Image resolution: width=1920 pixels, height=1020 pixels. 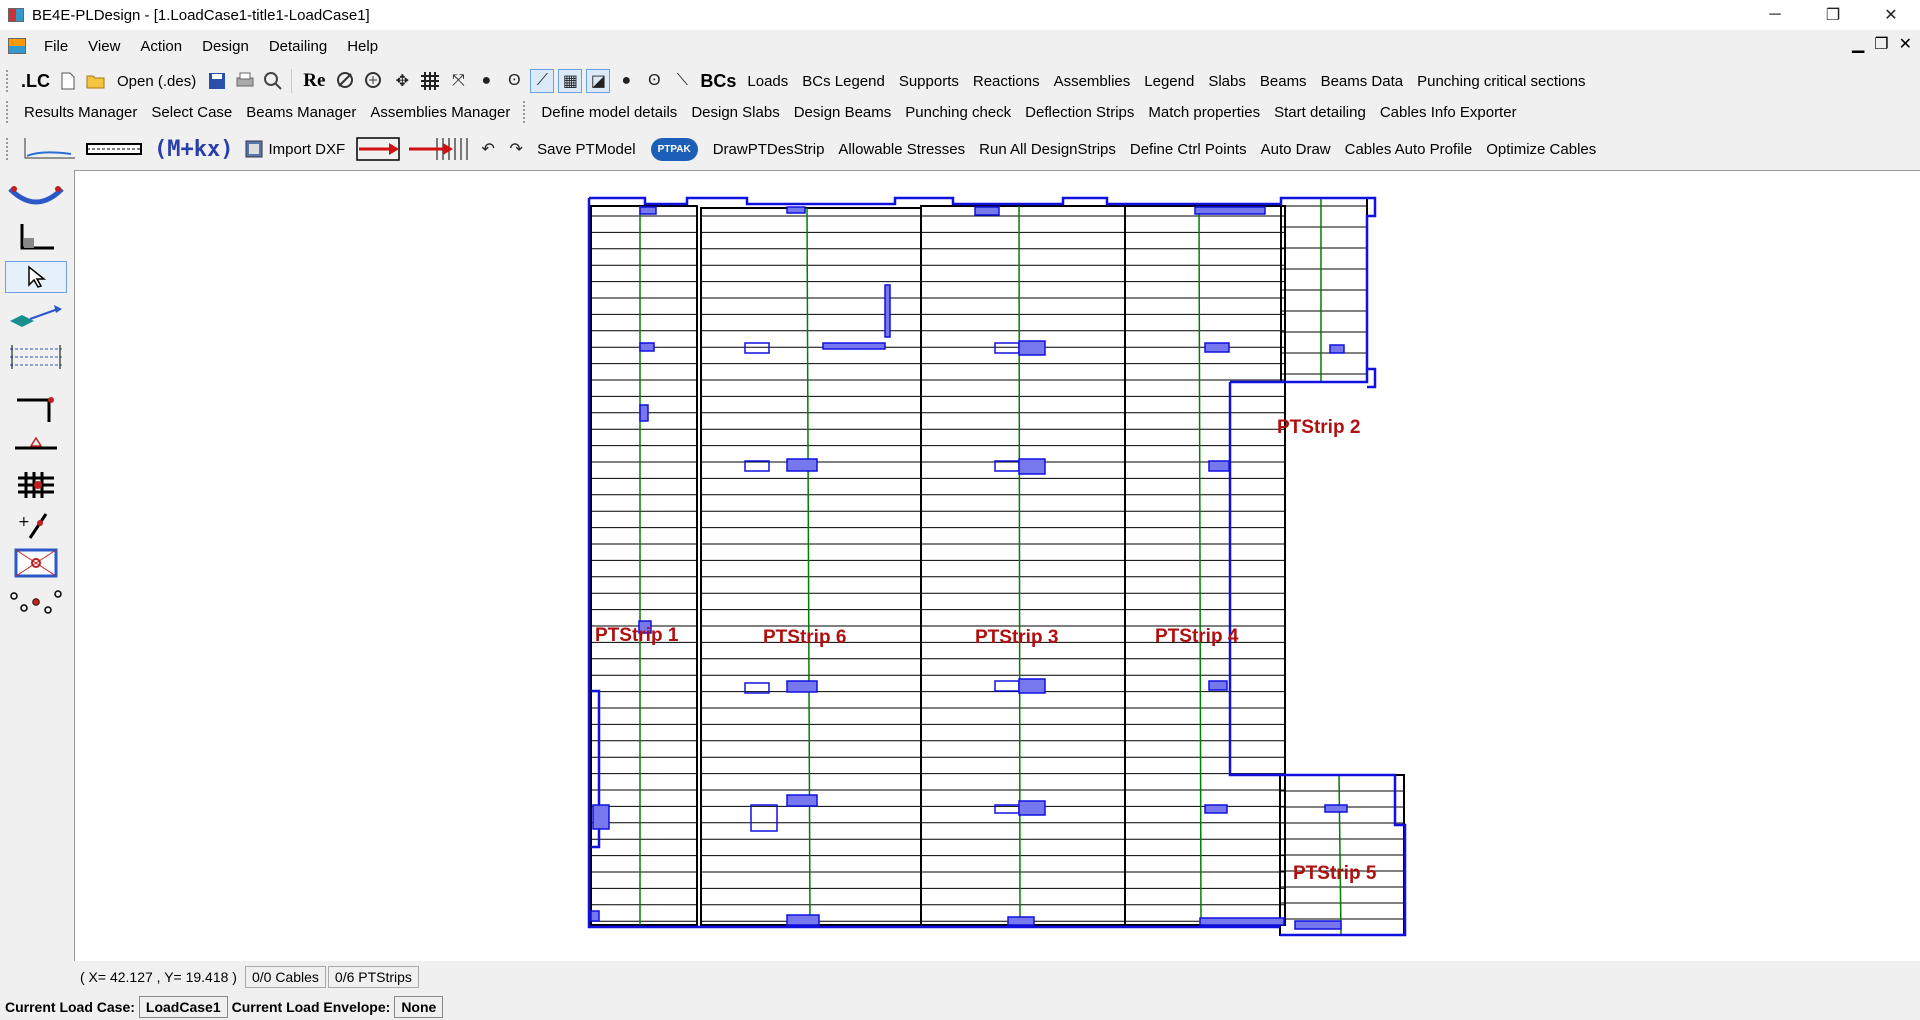 I want to click on support-icon: ʘ, so click(x=654, y=81).